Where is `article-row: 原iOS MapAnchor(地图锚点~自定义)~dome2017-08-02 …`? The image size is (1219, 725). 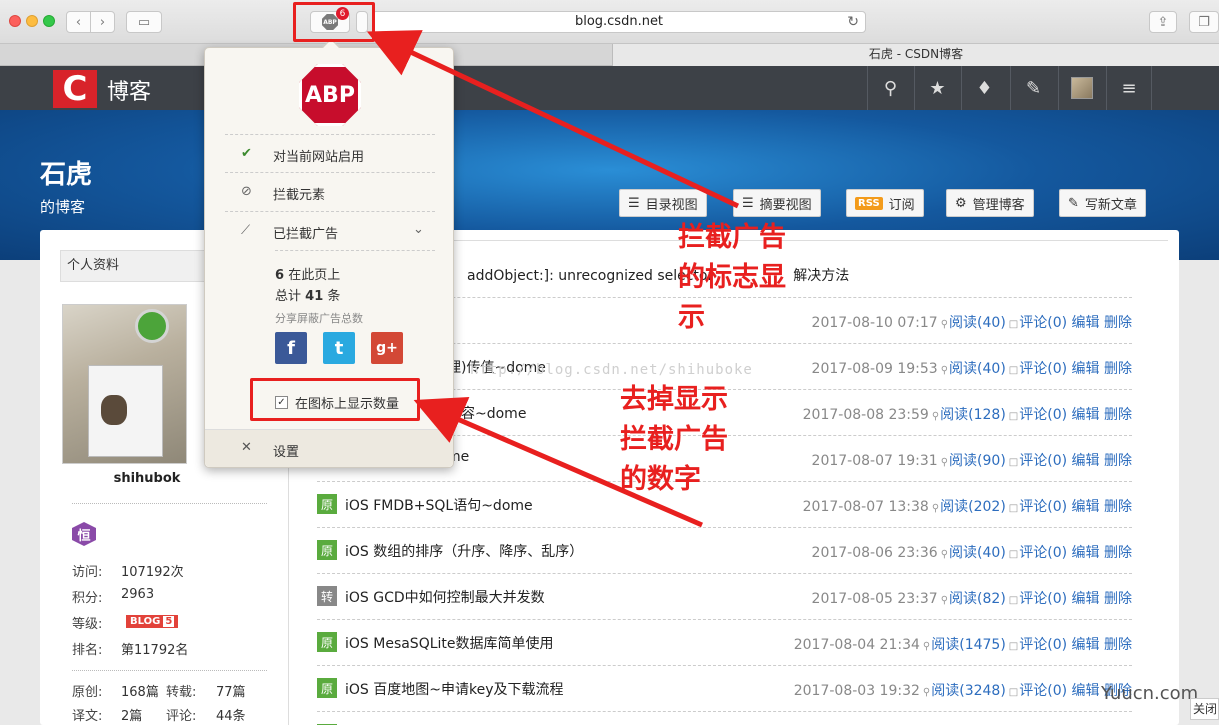 article-row: 原iOS MapAnchor(地图锚点~自定义)~dome2017-08-02 … is located at coordinates (724, 718).